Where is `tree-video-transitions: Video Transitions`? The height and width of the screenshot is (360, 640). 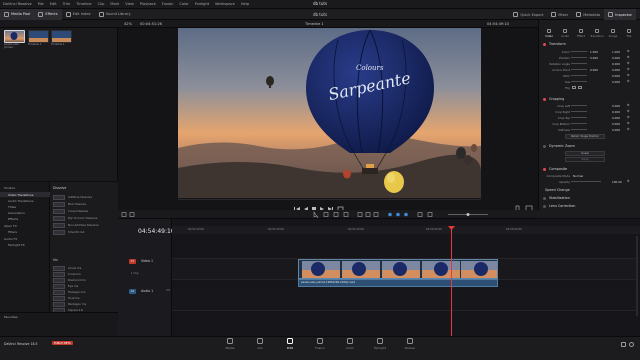
tree-video-transitions: Video Transitions is located at coordinates (20, 195).